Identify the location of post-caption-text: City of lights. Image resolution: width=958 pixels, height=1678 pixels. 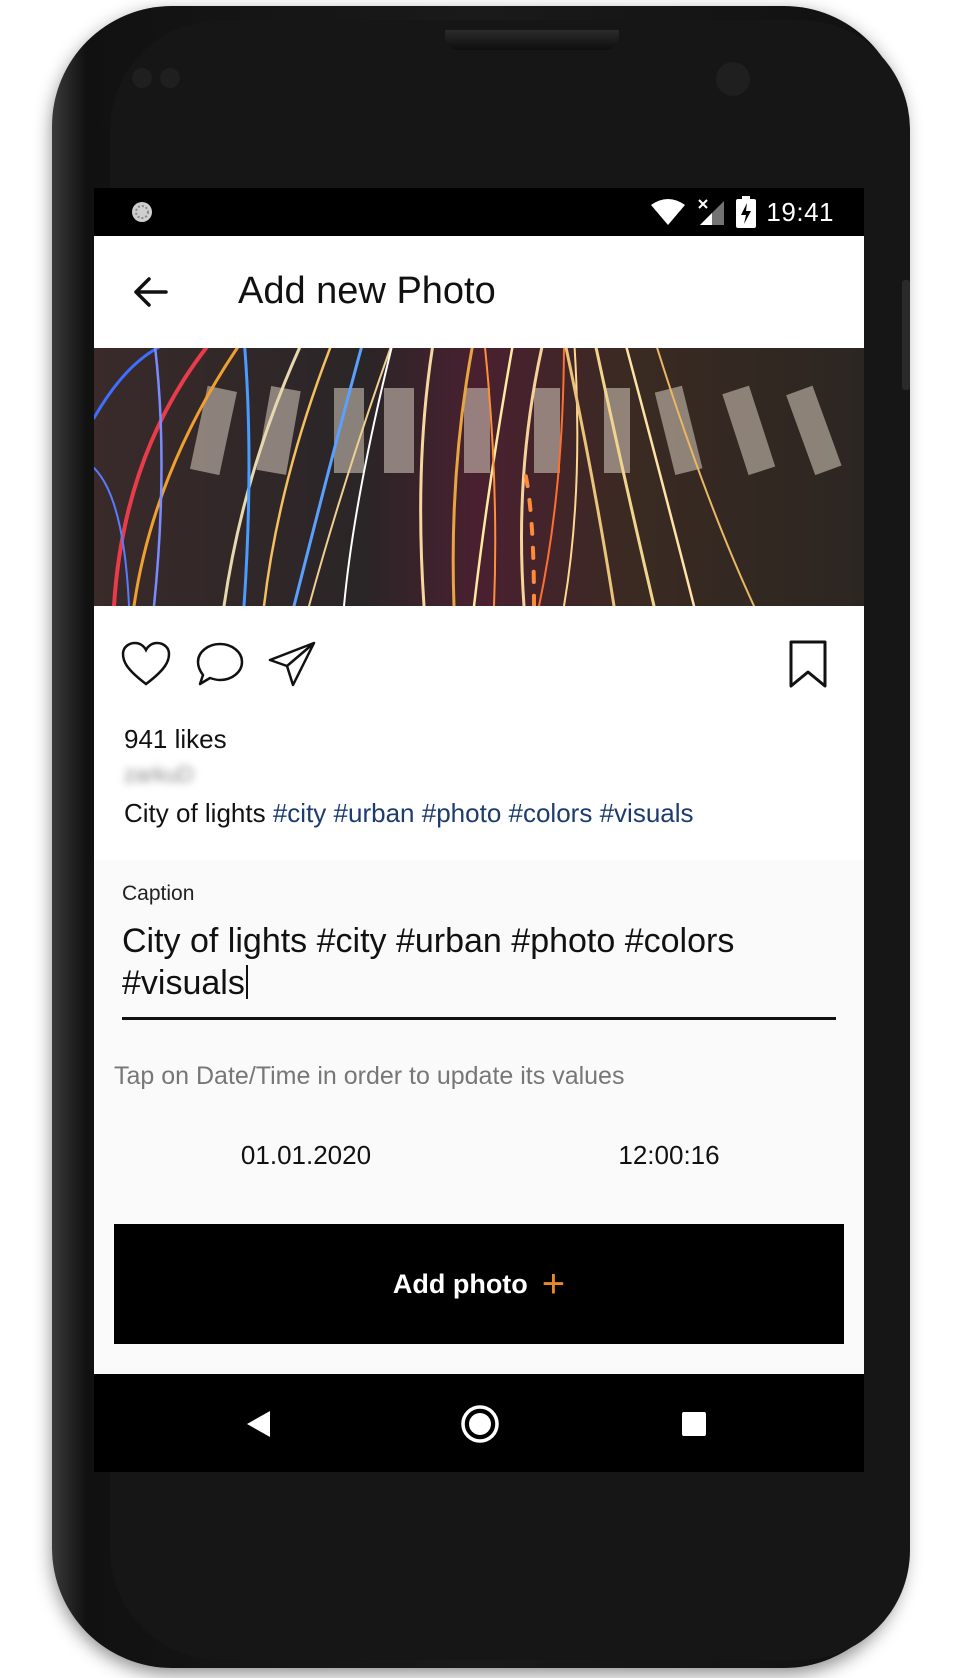
(195, 813).